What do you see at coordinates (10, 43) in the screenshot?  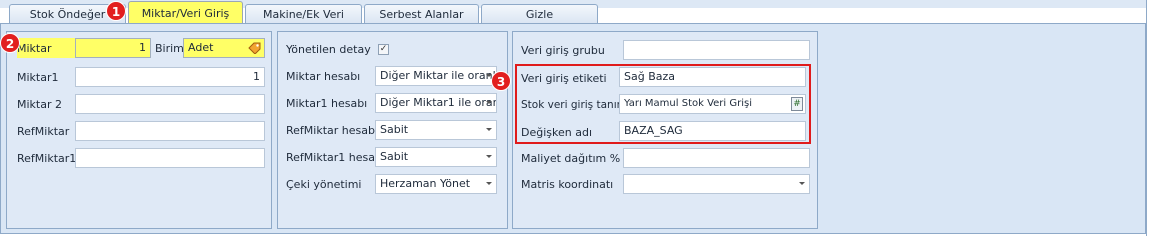 I see `annotation-badge-2: 2` at bounding box center [10, 43].